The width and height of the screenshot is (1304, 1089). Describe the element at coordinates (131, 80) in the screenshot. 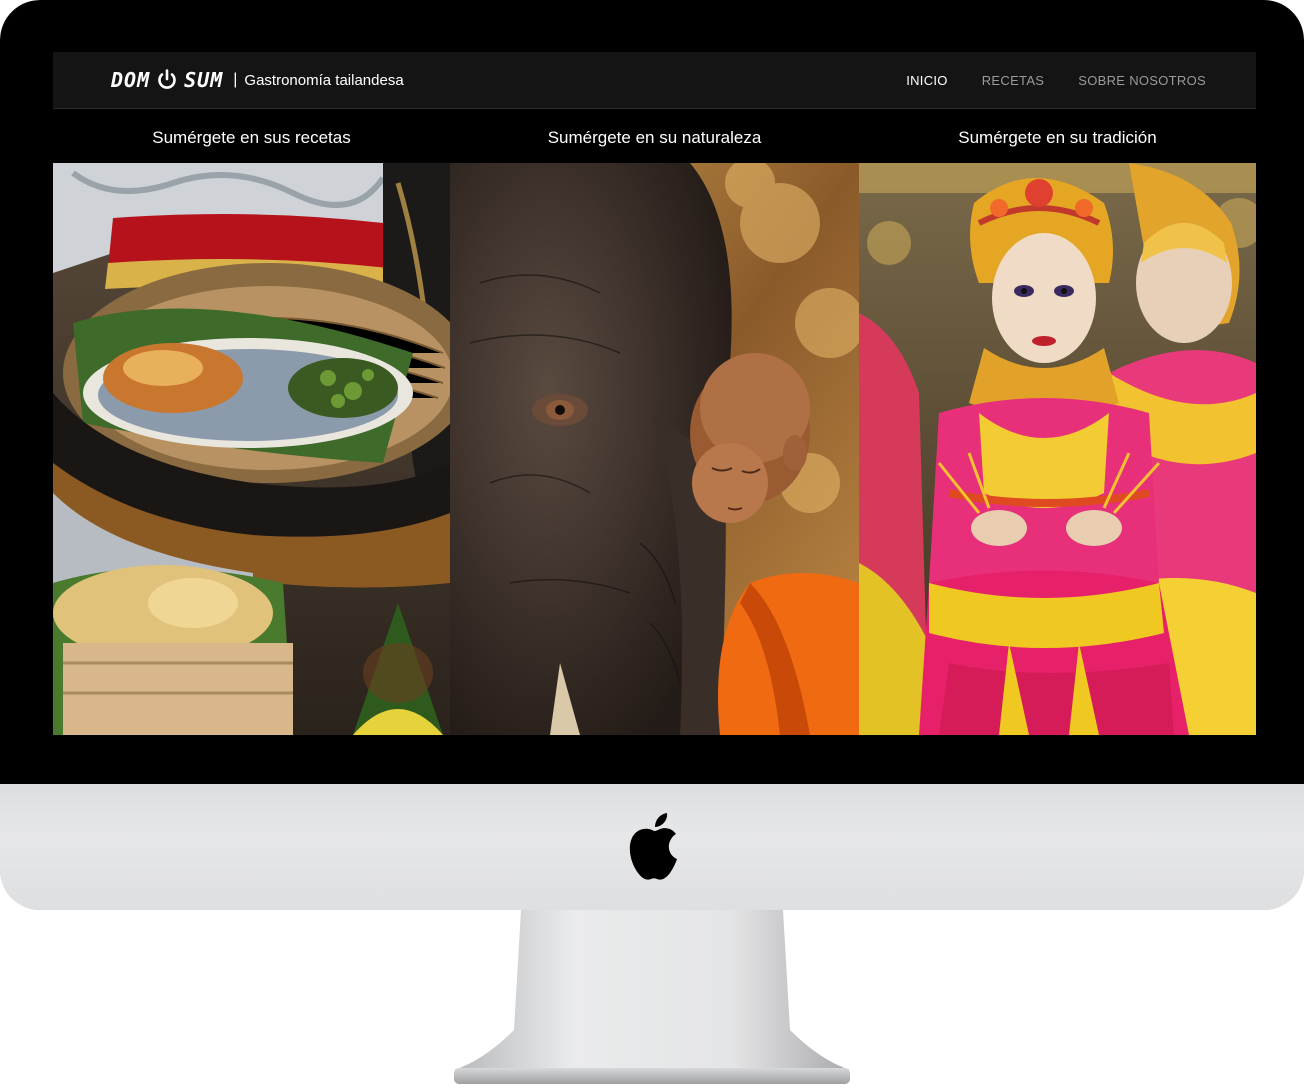

I see `logo-text-dom: DOM` at that location.